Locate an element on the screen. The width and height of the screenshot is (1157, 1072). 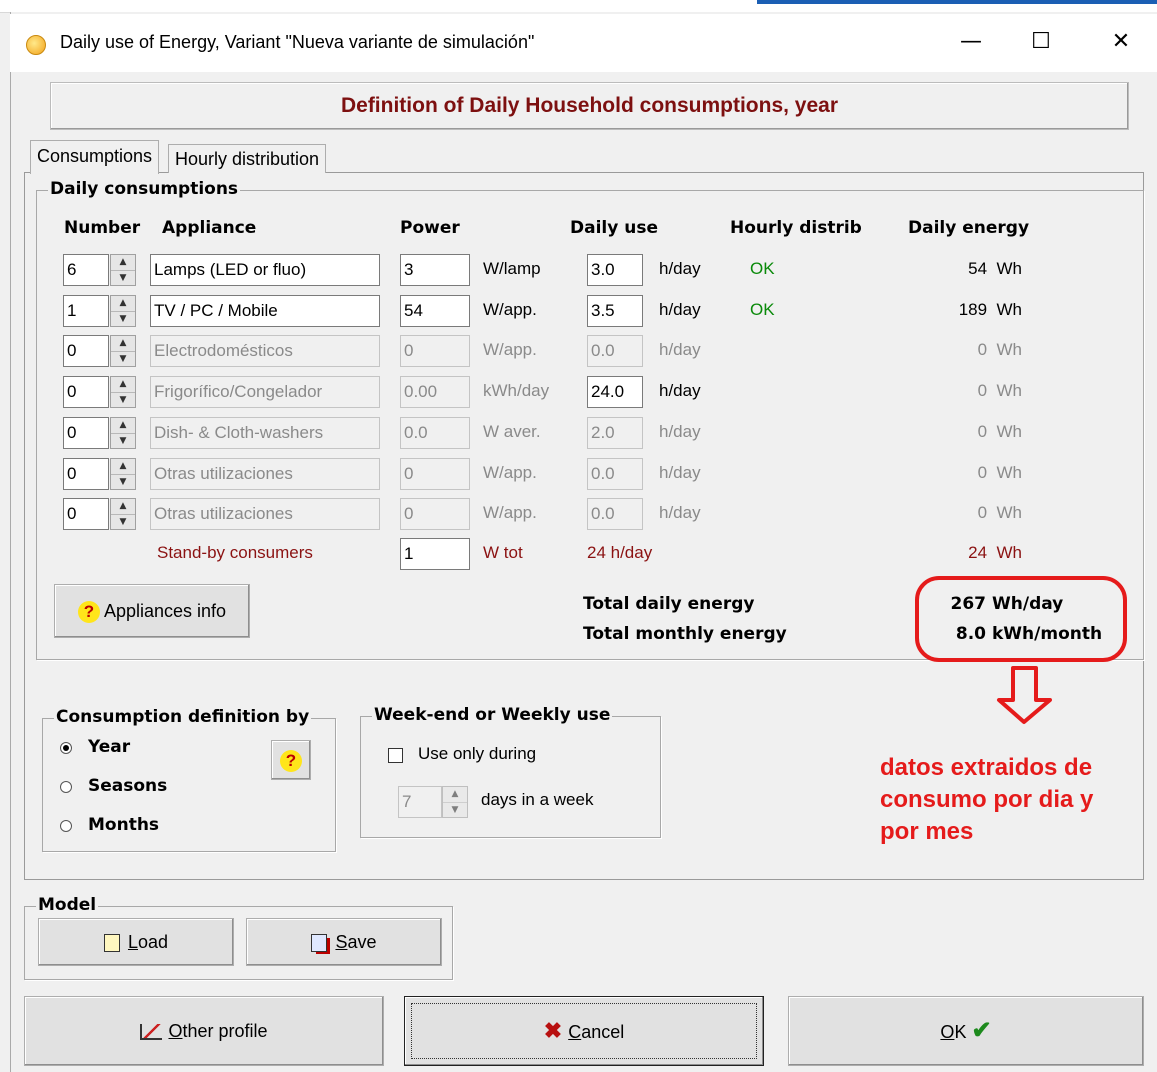
ok-button: OK ✔ is located at coordinates (966, 1031).